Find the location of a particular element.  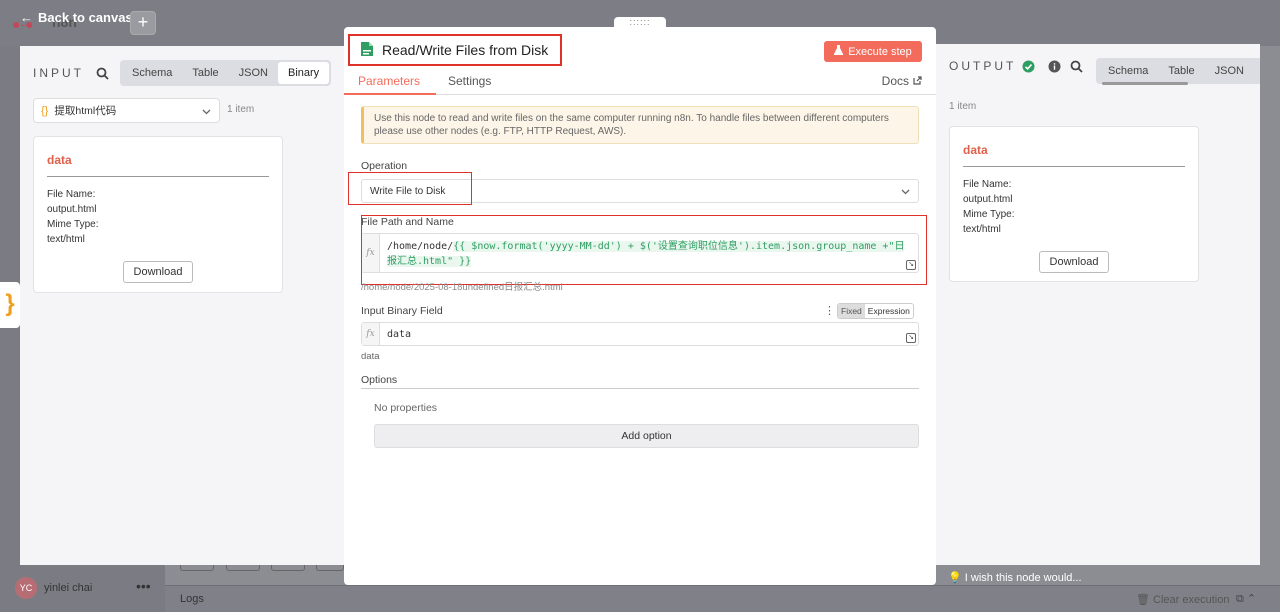

modal-tabs: Parameters Settings Docs is located at coordinates (640, 82).